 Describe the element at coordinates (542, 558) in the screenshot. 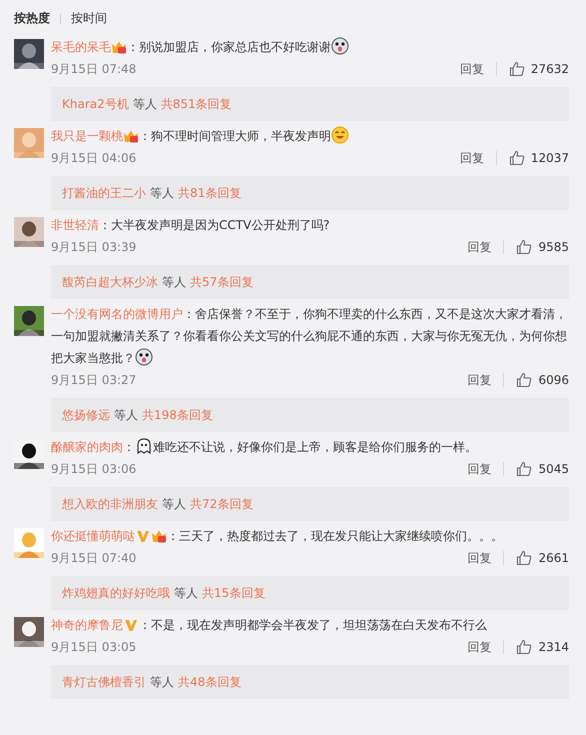

I see `like-button: 2661` at that location.